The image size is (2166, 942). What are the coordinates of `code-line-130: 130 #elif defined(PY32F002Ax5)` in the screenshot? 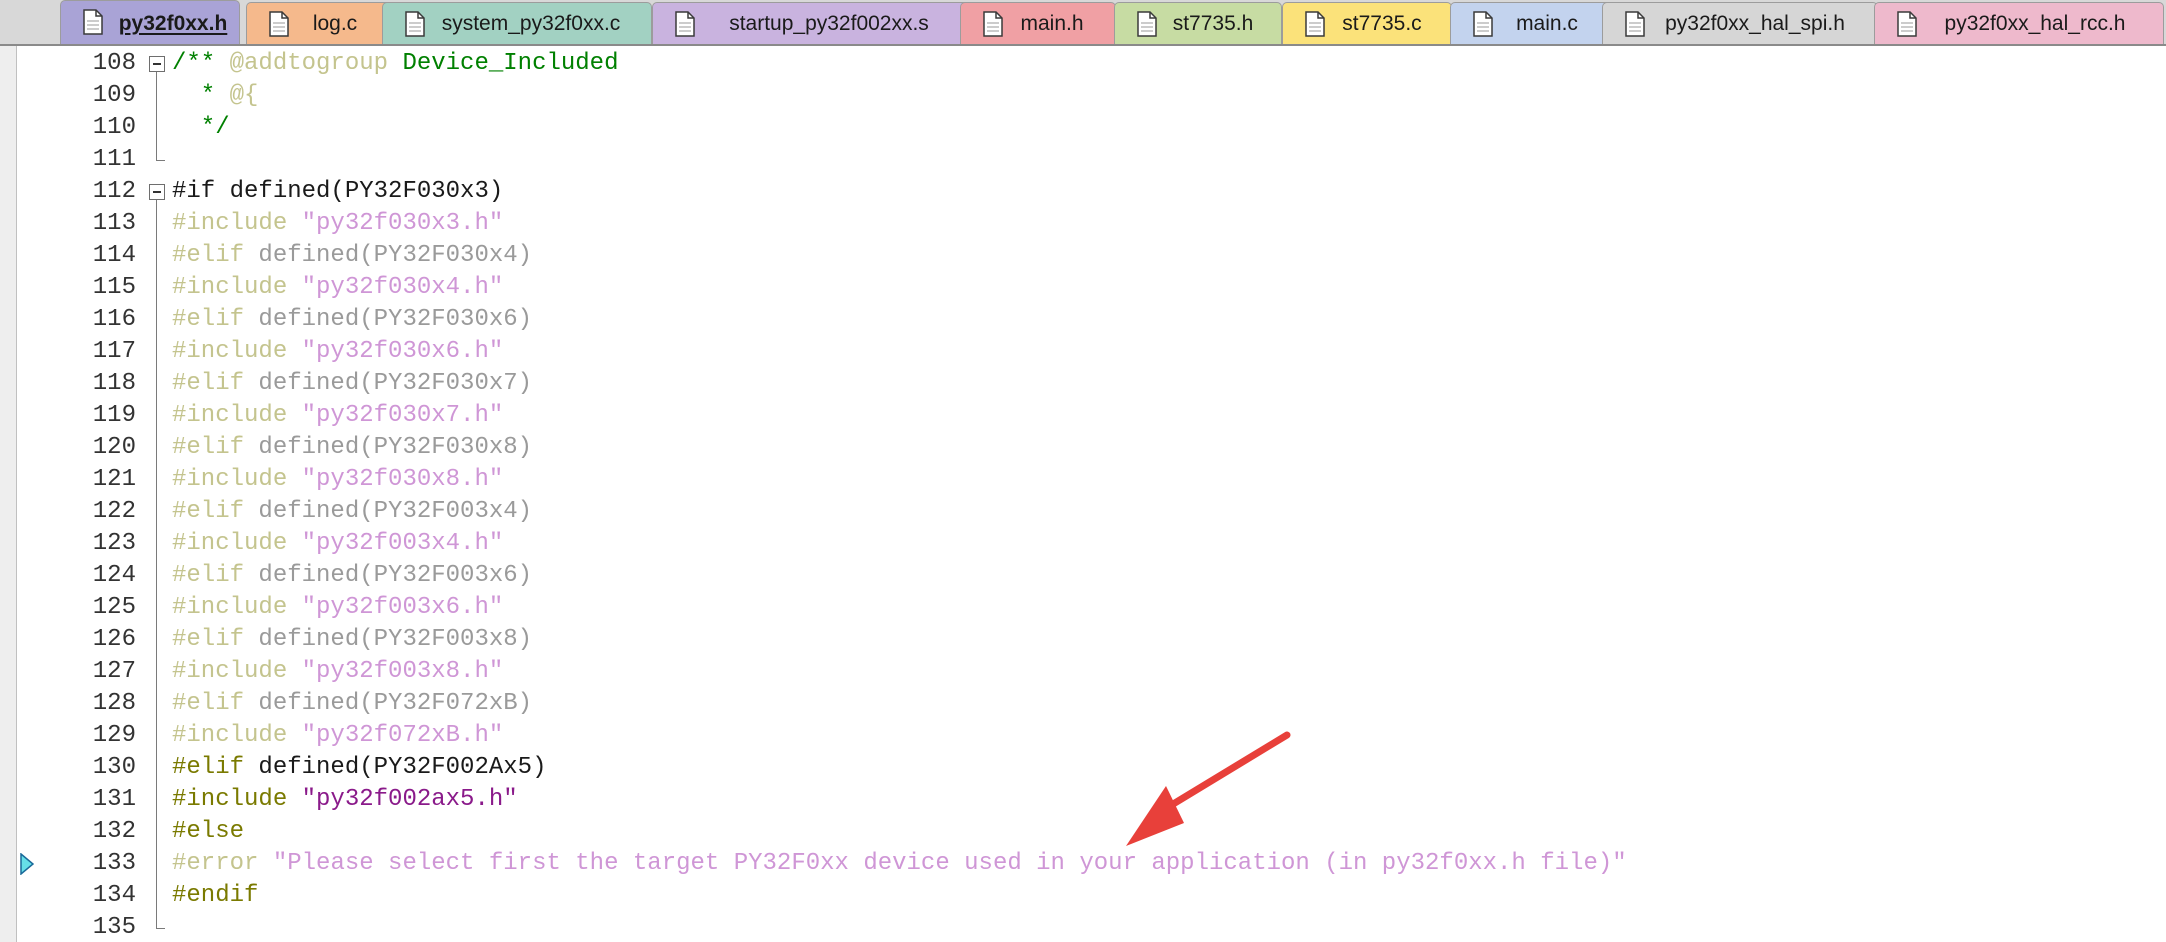 It's located at (1083, 768).